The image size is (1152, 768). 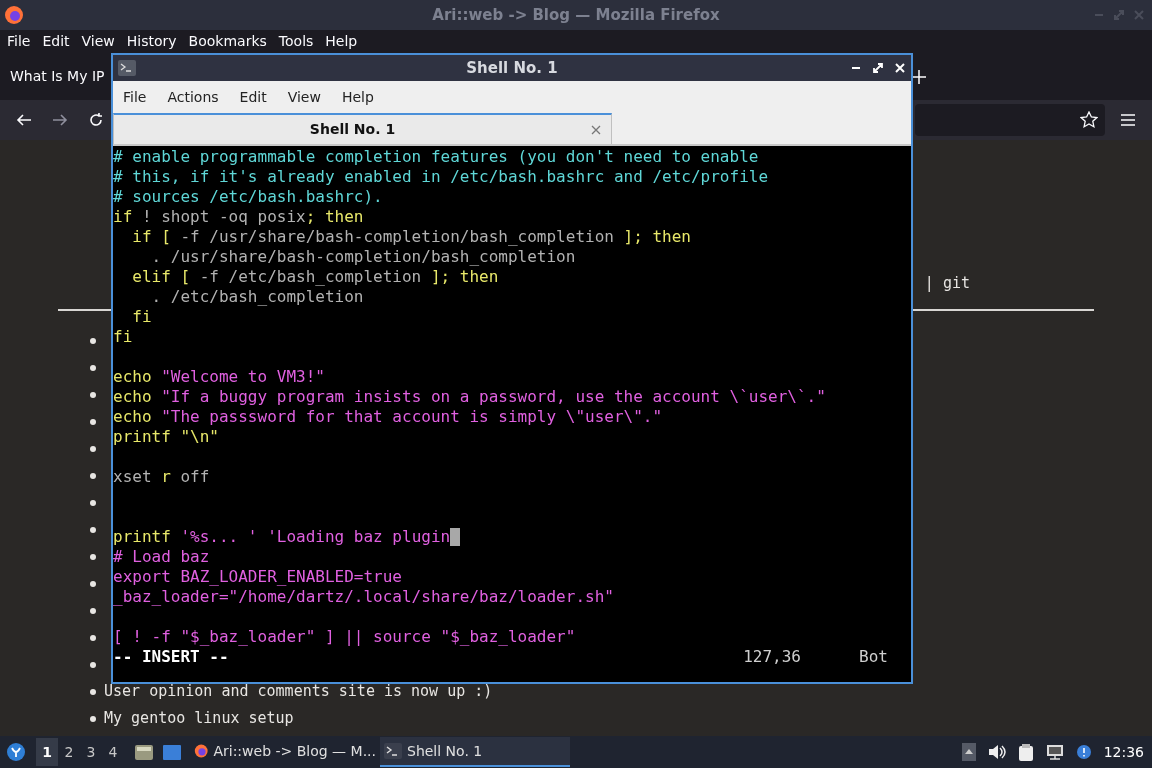 I want to click on reload-icon, so click(x=96, y=120).